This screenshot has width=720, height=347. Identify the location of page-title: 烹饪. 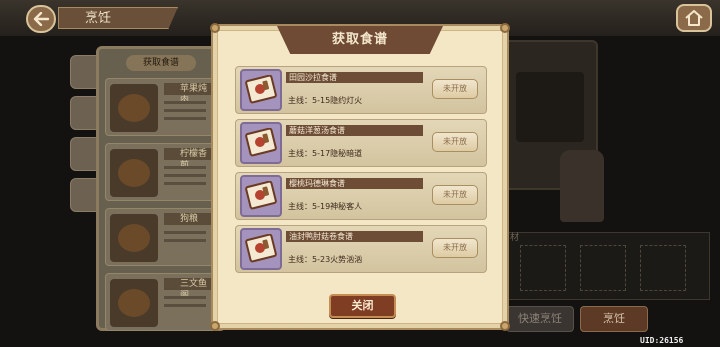
(118, 18).